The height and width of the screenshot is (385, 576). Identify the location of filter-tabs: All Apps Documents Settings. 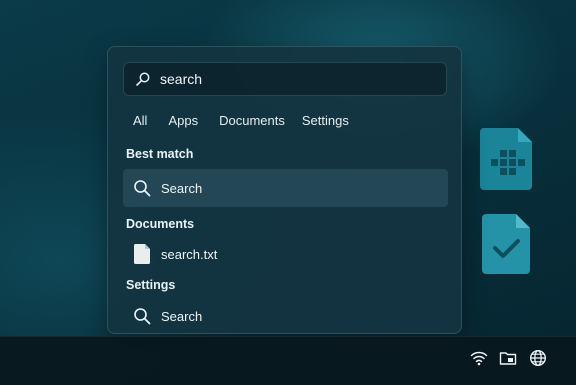
(237, 120).